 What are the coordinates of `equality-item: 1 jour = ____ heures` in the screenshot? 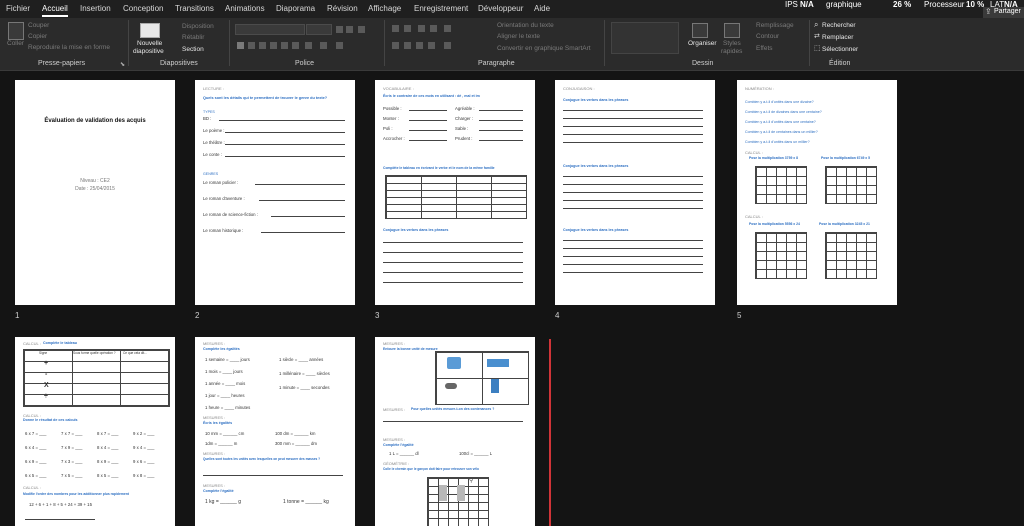 It's located at (225, 395).